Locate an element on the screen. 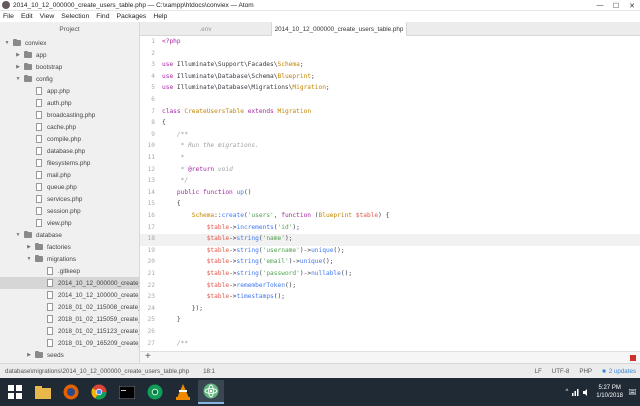 The width and height of the screenshot is (640, 406). line-number: 16 is located at coordinates (147, 215).